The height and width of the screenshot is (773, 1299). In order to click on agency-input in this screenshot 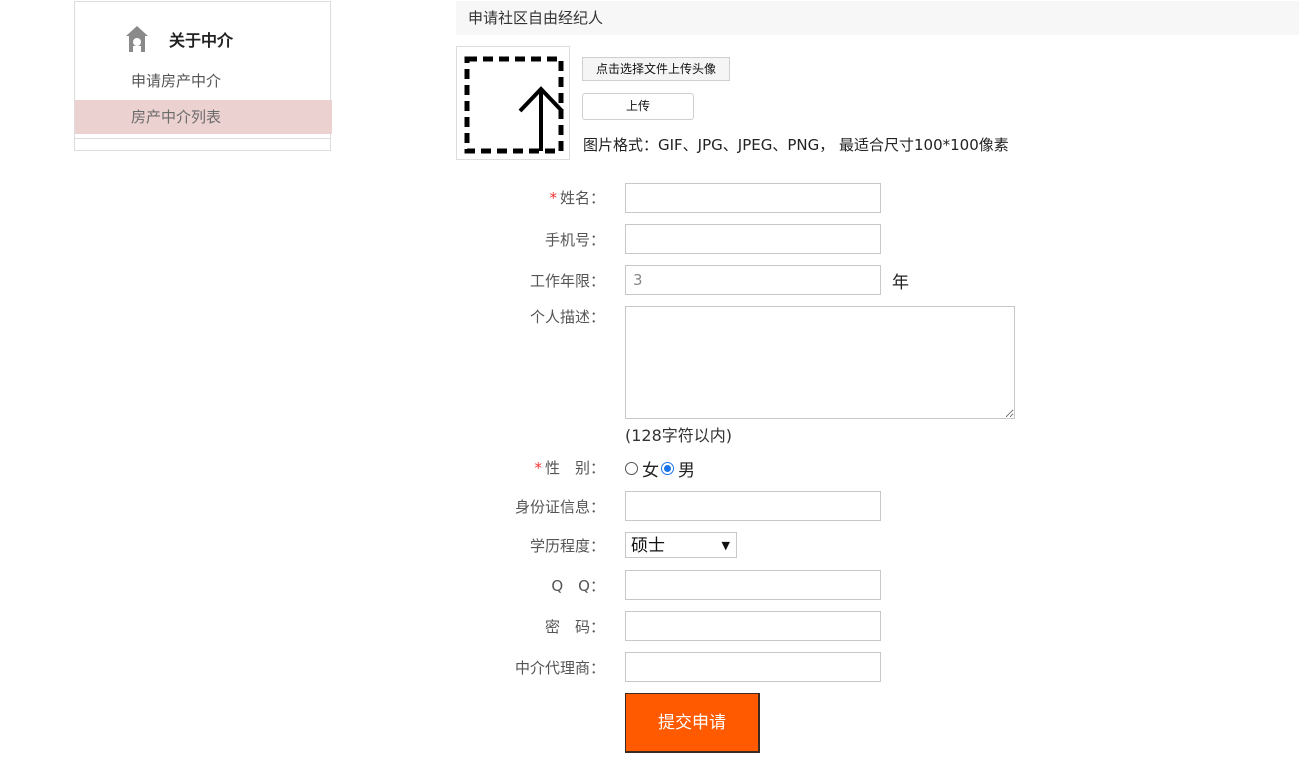, I will do `click(753, 667)`.